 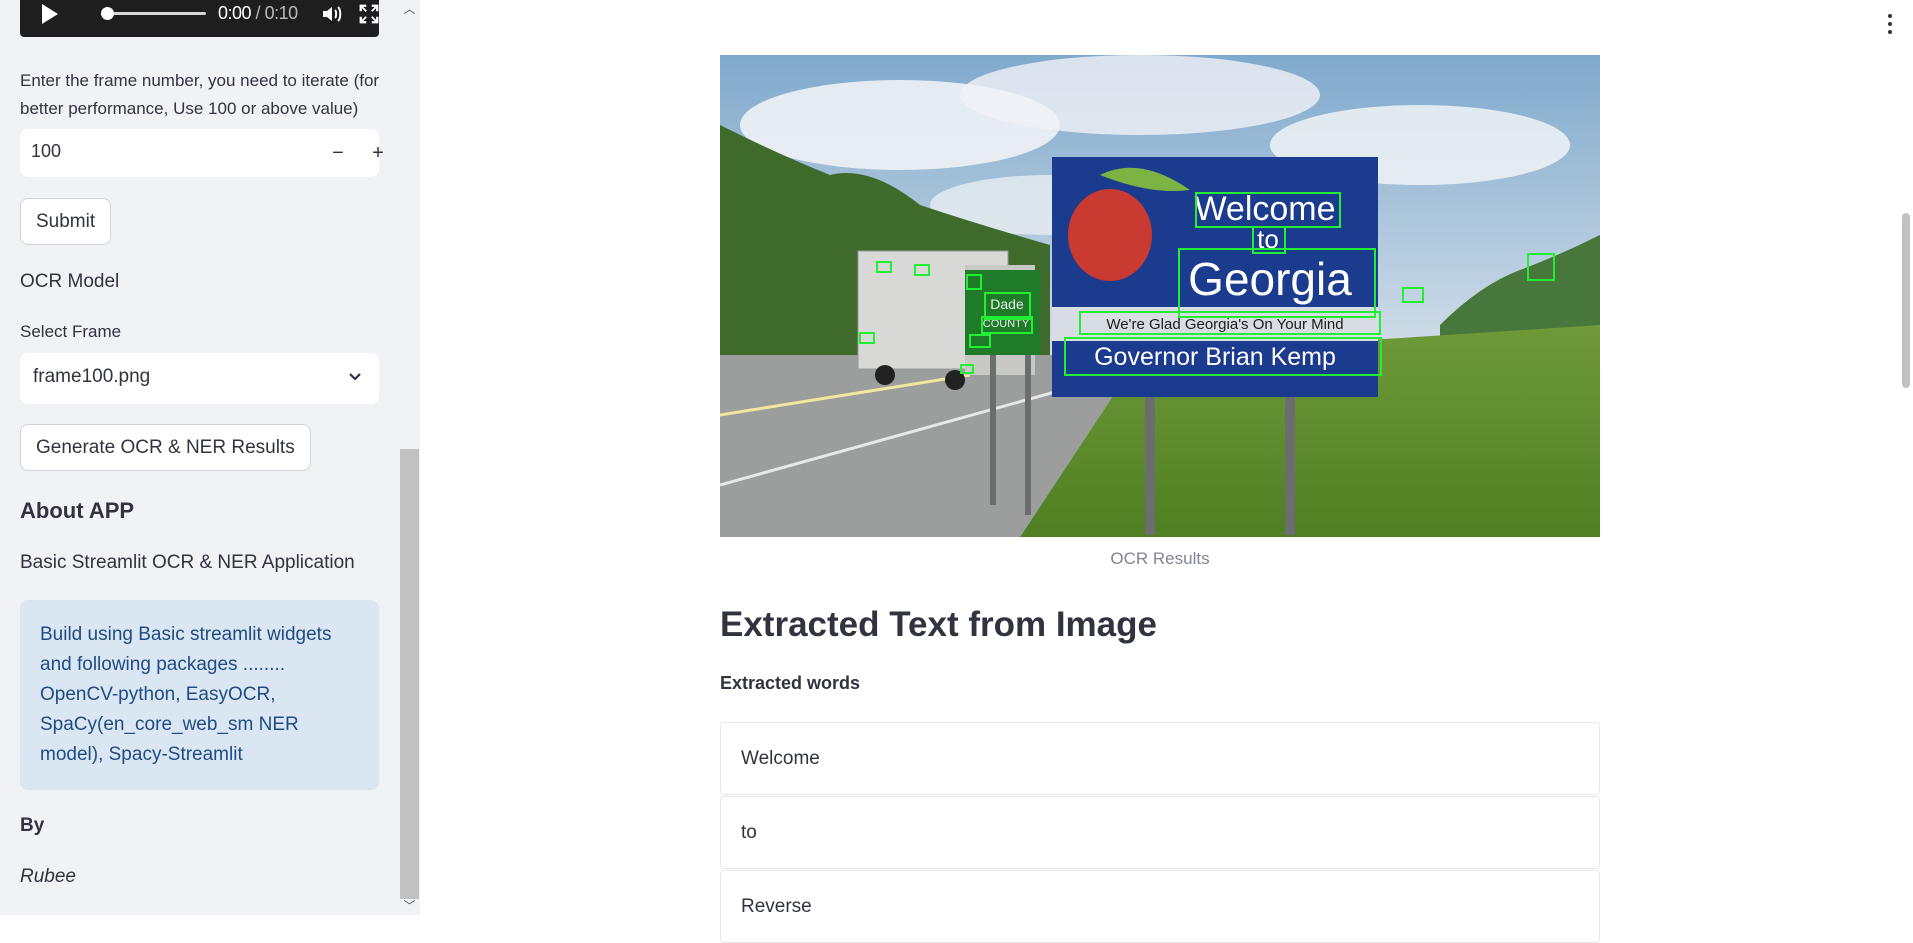 I want to click on image-caption: OCR Results, so click(x=1160, y=558).